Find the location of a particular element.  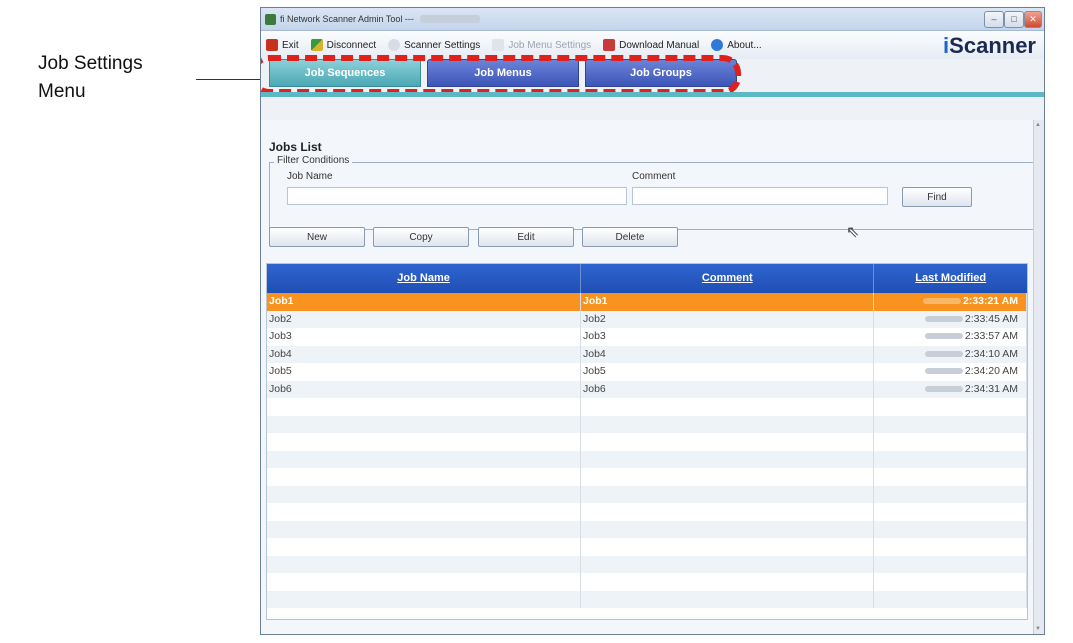

column-job-name: Job Name is located at coordinates (424, 278).